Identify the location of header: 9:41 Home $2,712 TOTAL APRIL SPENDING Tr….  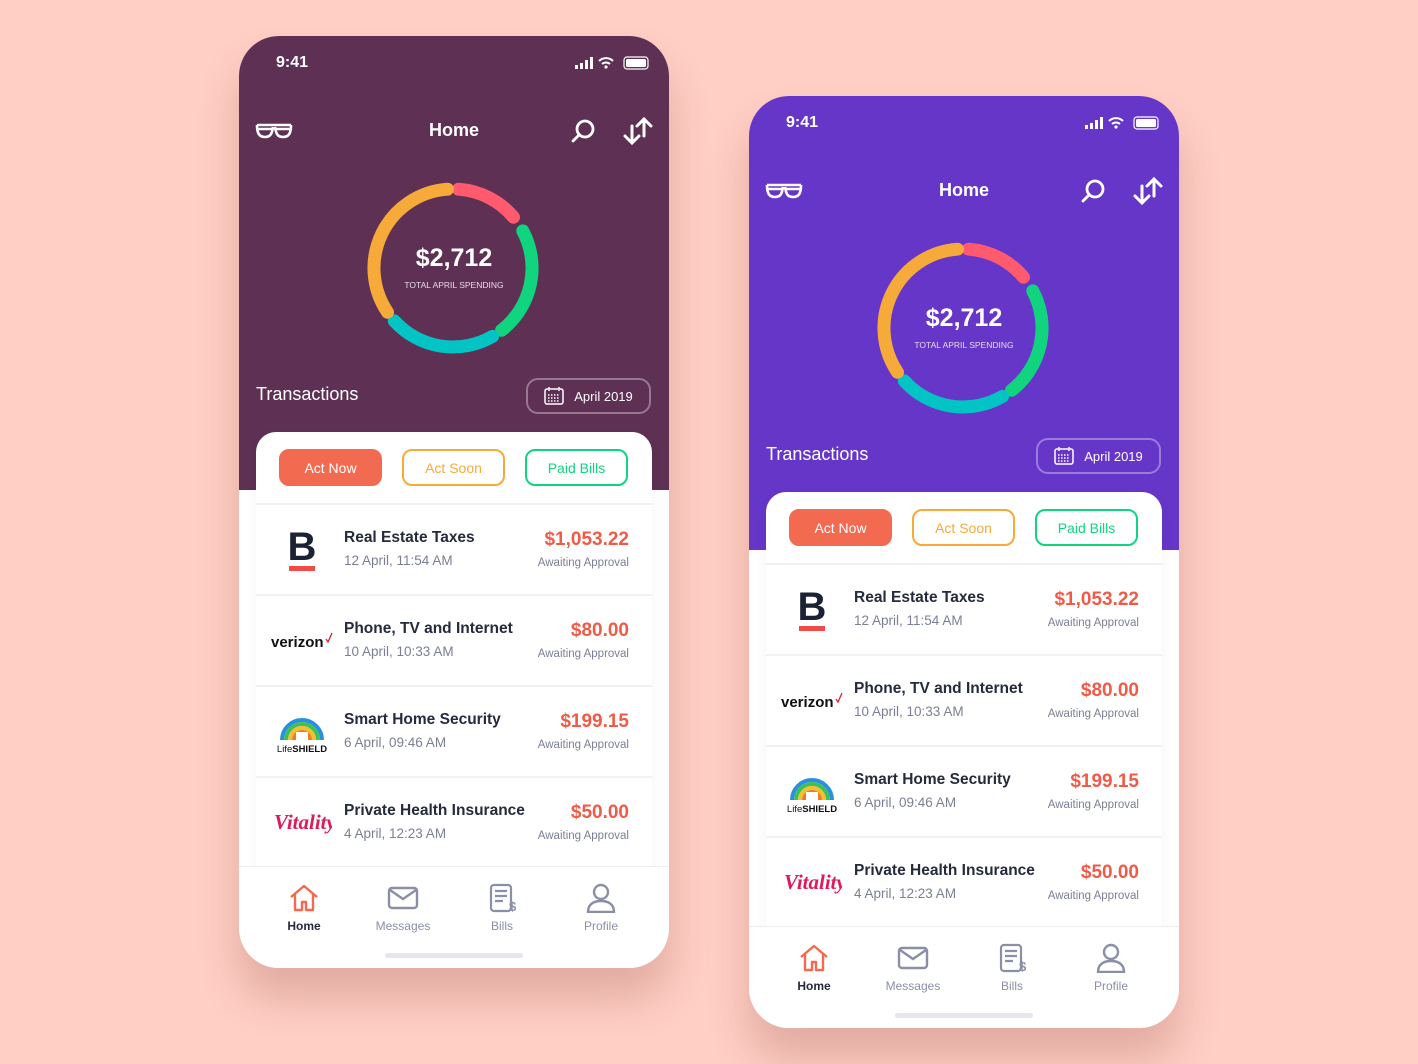
(454, 263).